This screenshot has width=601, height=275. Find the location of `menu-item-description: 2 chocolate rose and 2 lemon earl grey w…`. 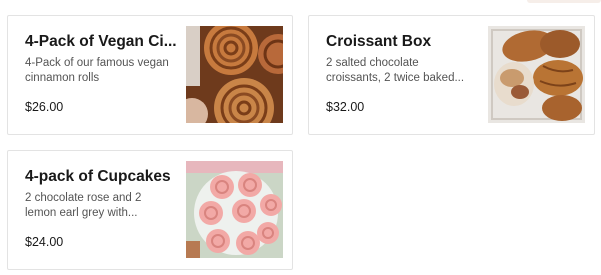

menu-item-description: 2 chocolate rose and 2 lemon earl grey w… is located at coordinates (100, 206).